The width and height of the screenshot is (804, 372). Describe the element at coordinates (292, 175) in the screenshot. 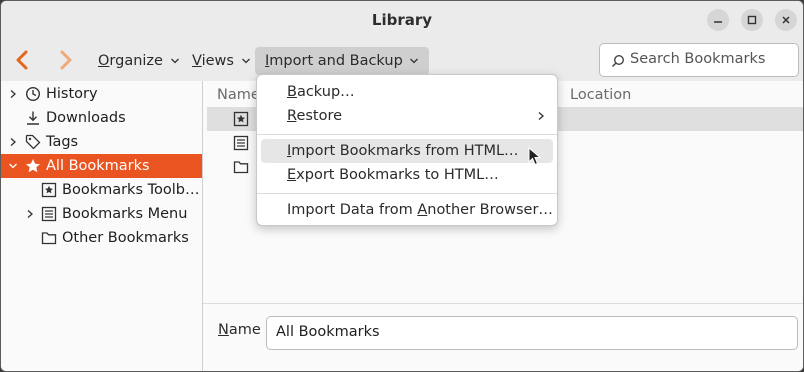

I see `export-html-mnemonic: E` at that location.